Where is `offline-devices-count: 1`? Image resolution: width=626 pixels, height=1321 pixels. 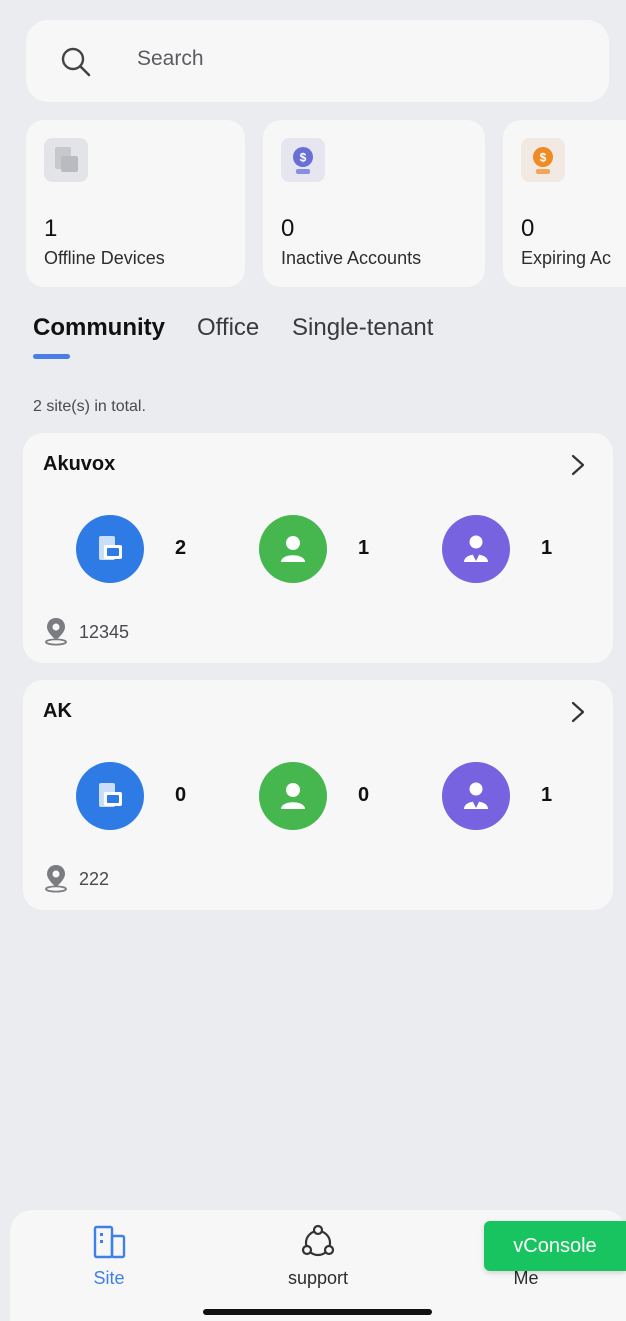 offline-devices-count: 1 is located at coordinates (51, 228).